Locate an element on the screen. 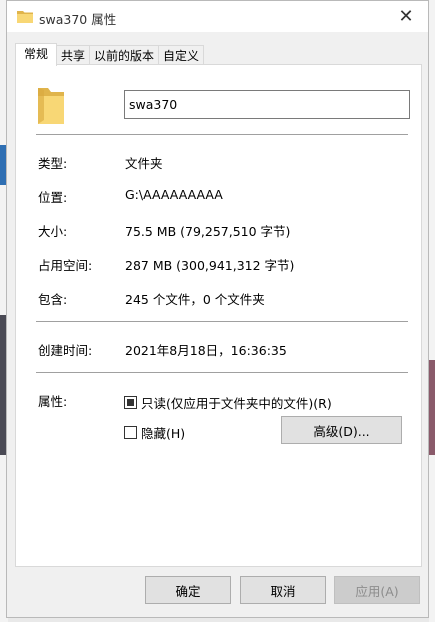 This screenshot has width=435, height=622. tab-previous-versions: 以前的版本 is located at coordinates (124, 55).